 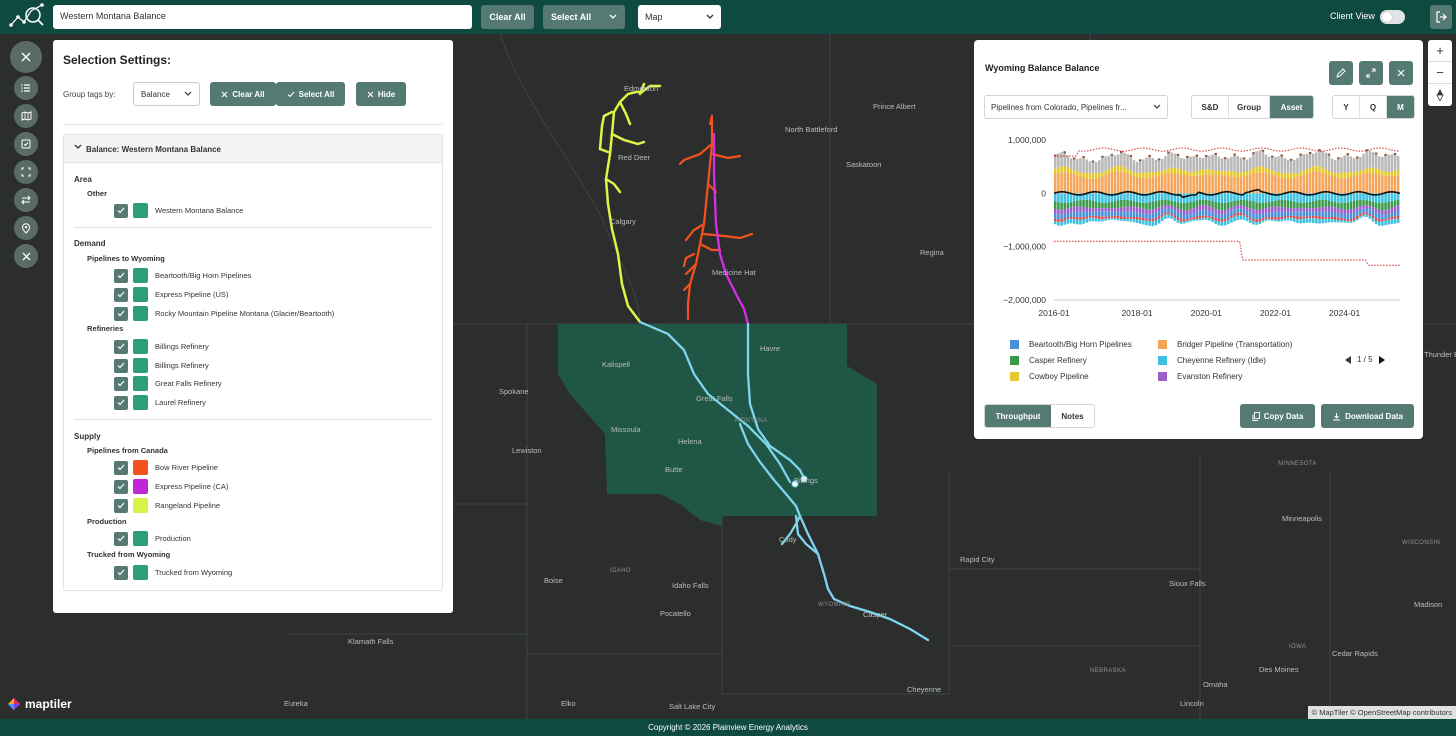 What do you see at coordinates (26, 172) in the screenshot?
I see `fullscreen-tool-button` at bounding box center [26, 172].